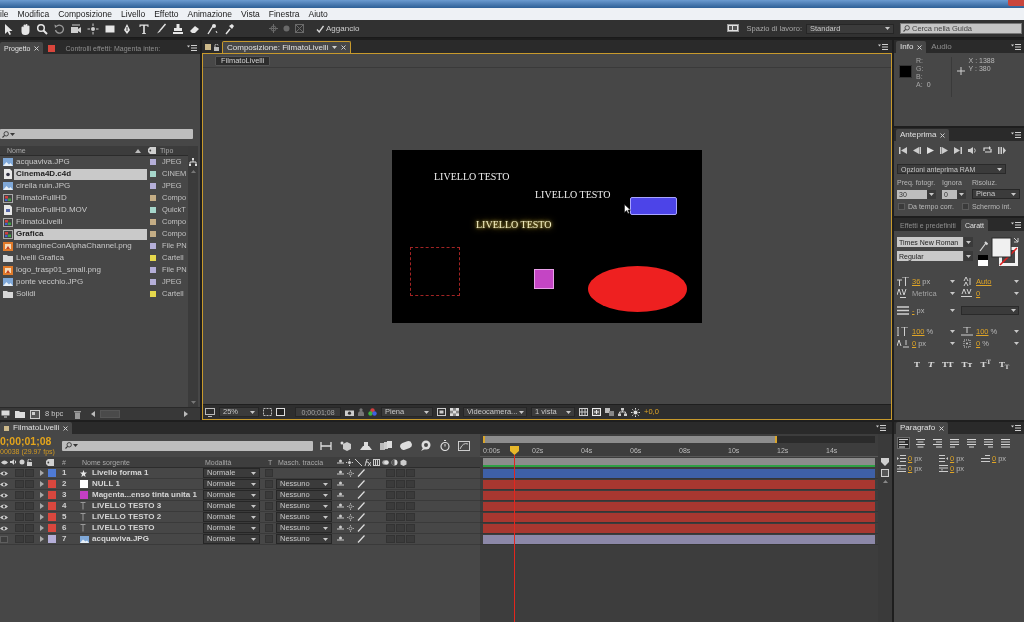 This screenshot has height=622, width=1024. I want to click on layer-name: LIVELLO TESTO 3, so click(127, 506).